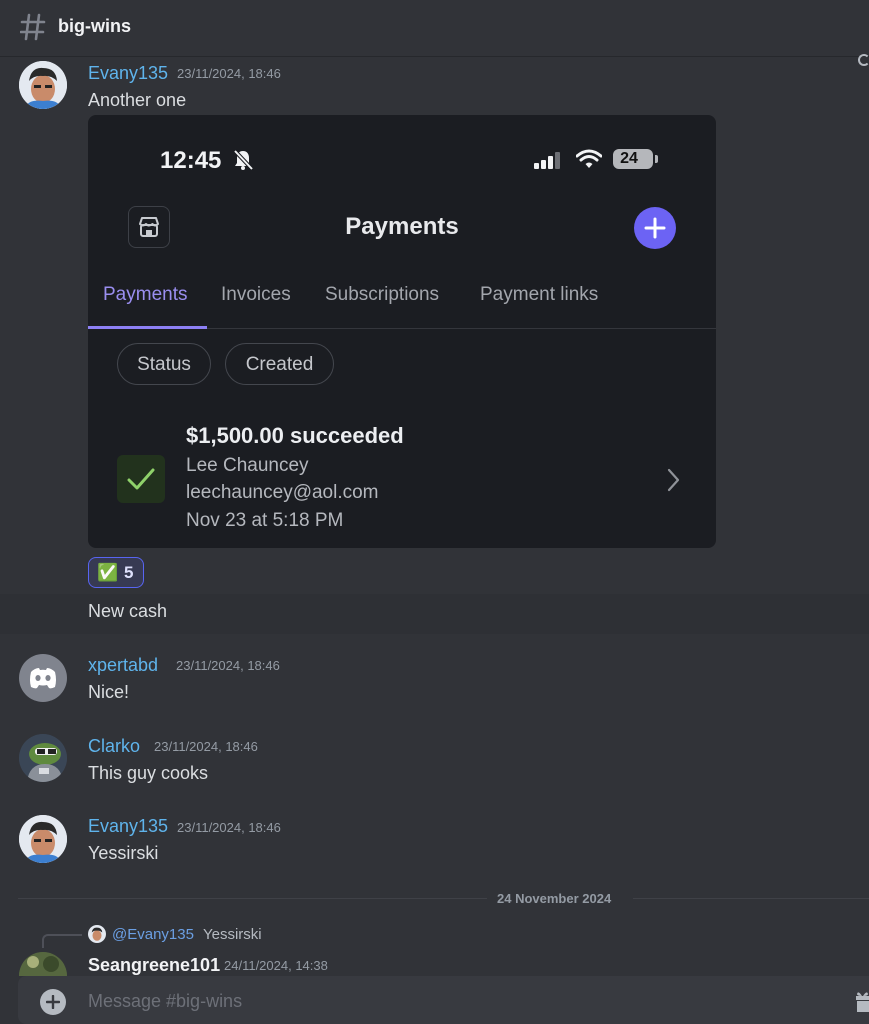 The height and width of the screenshot is (1024, 869). What do you see at coordinates (589, 158) in the screenshot?
I see `wifi-icon` at bounding box center [589, 158].